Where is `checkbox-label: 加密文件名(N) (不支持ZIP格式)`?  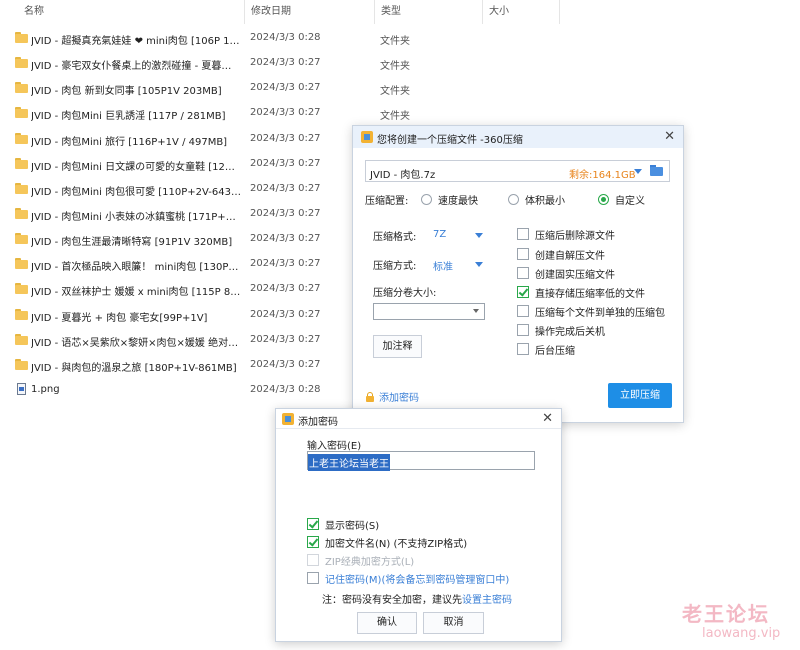 checkbox-label: 加密文件名(N) (不支持ZIP格式) is located at coordinates (396, 544).